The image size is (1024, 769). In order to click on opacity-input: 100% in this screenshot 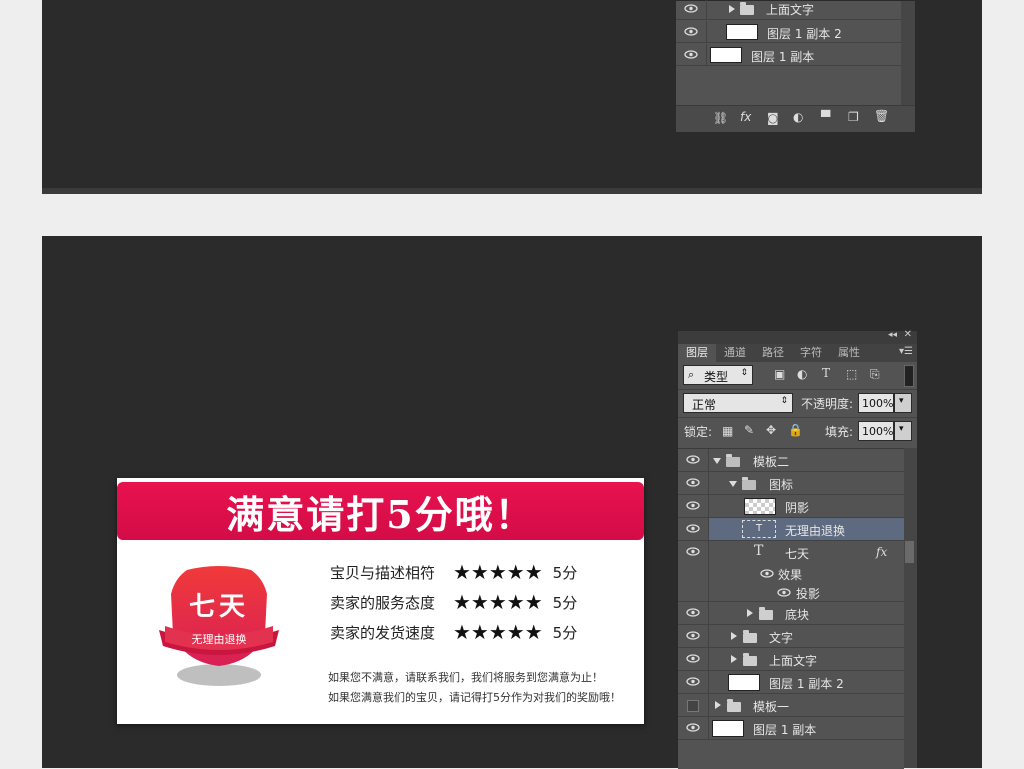, I will do `click(876, 403)`.